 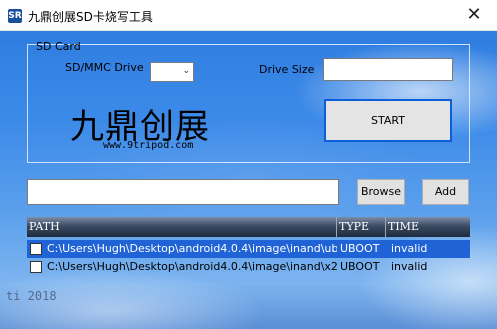 I want to click on list-header: PATH TYPE TIME, so click(x=248, y=227).